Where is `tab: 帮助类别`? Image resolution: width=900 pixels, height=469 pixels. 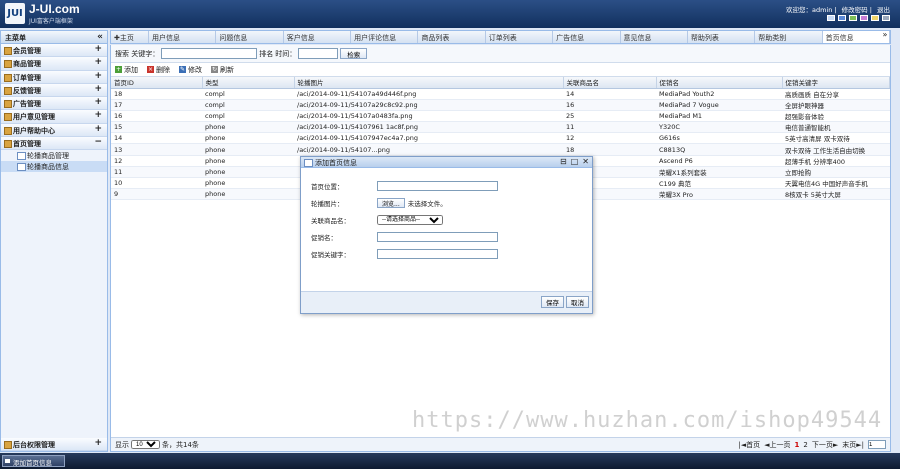 tab: 帮助类别 is located at coordinates (789, 37).